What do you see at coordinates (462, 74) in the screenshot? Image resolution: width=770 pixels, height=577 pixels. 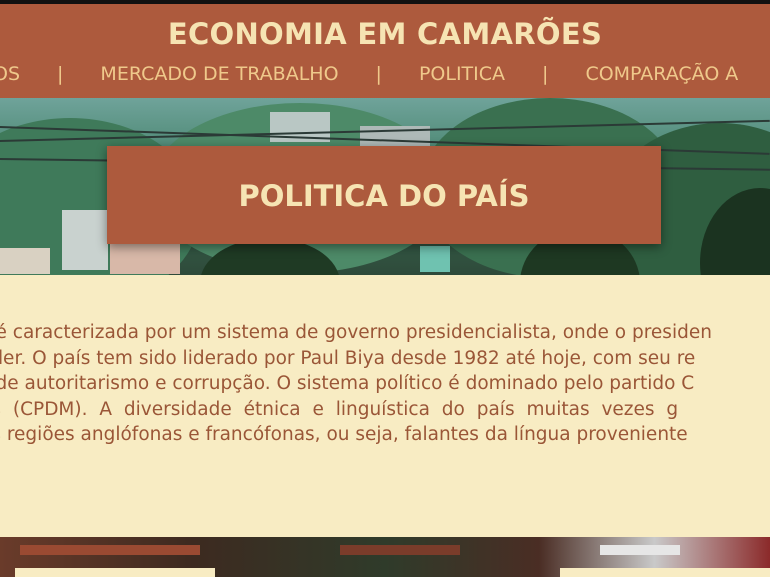 I see `nav-item-politica: POLITICA` at bounding box center [462, 74].